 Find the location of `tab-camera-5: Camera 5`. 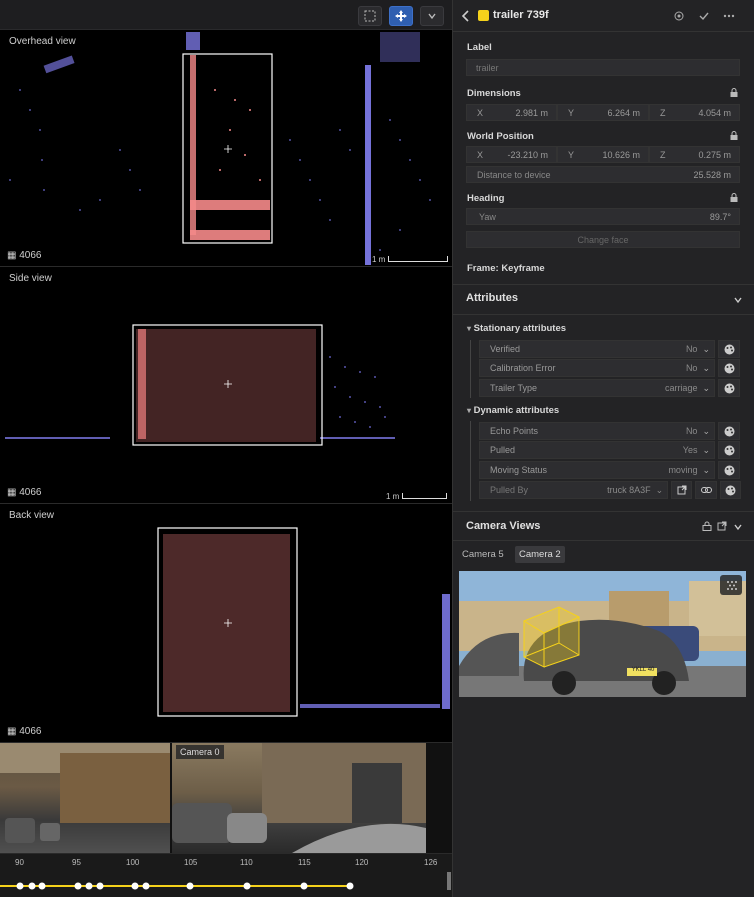

tab-camera-5: Camera 5 is located at coordinates (483, 554).